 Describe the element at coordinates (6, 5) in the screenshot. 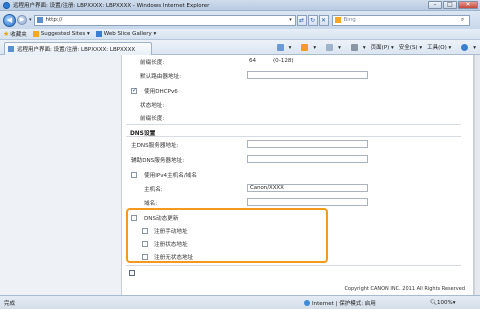

I see `internet-explorer-icon` at that location.